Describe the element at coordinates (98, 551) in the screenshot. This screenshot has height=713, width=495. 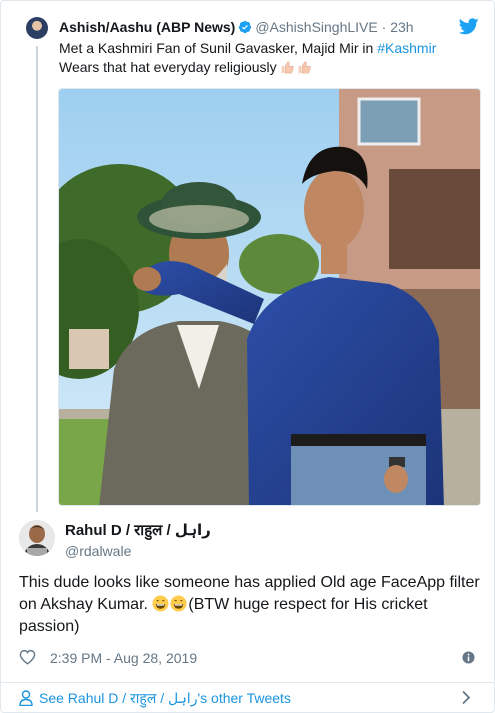
I see `reply-author-handle: @rdalwale` at that location.